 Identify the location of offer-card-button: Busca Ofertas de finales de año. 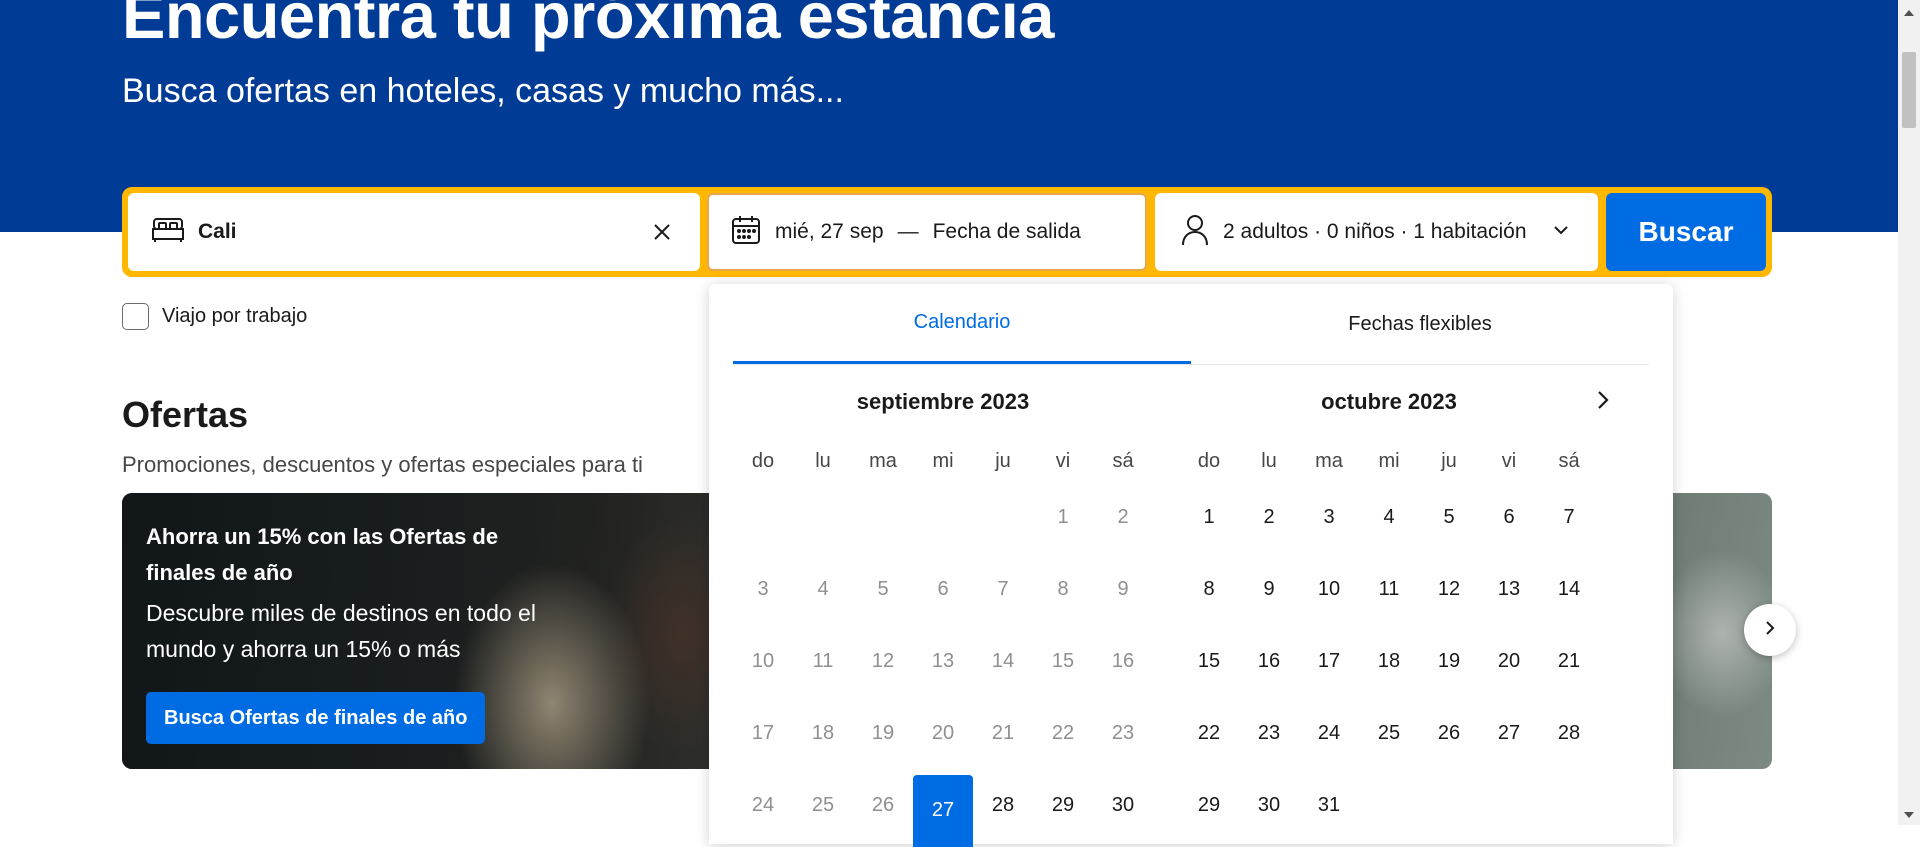
(316, 718).